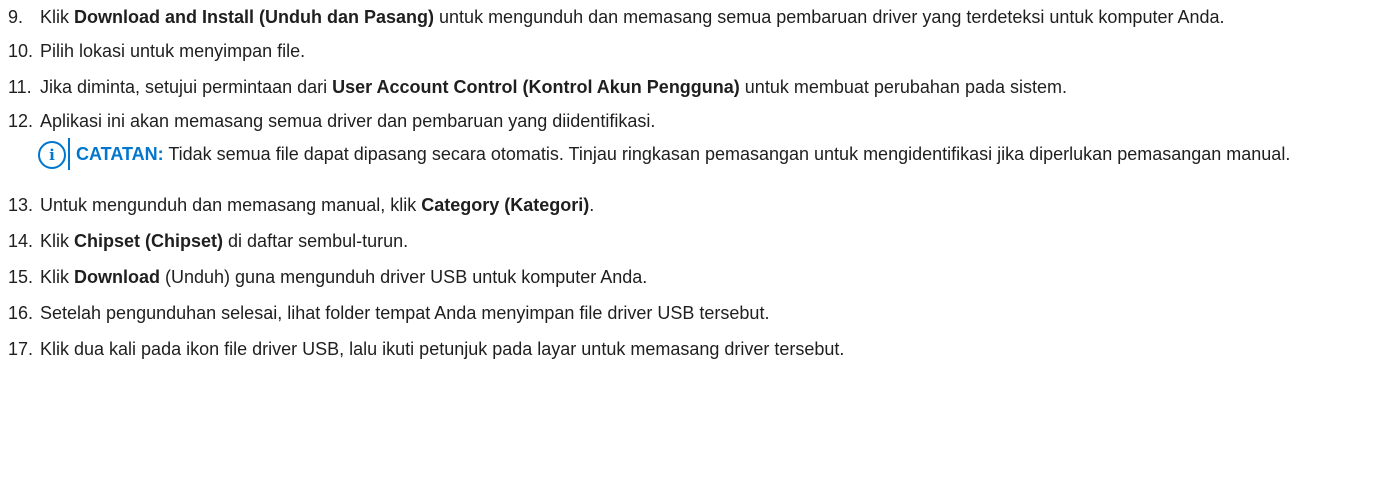 The width and height of the screenshot is (1379, 481). I want to click on step-10: 10. Pilih lokasi untuk menyimpan file., so click(678, 51).